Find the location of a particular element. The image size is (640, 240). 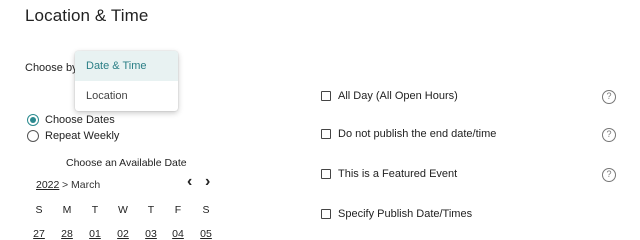

choose-by-dropdown: Date & Time Location is located at coordinates (126, 81).